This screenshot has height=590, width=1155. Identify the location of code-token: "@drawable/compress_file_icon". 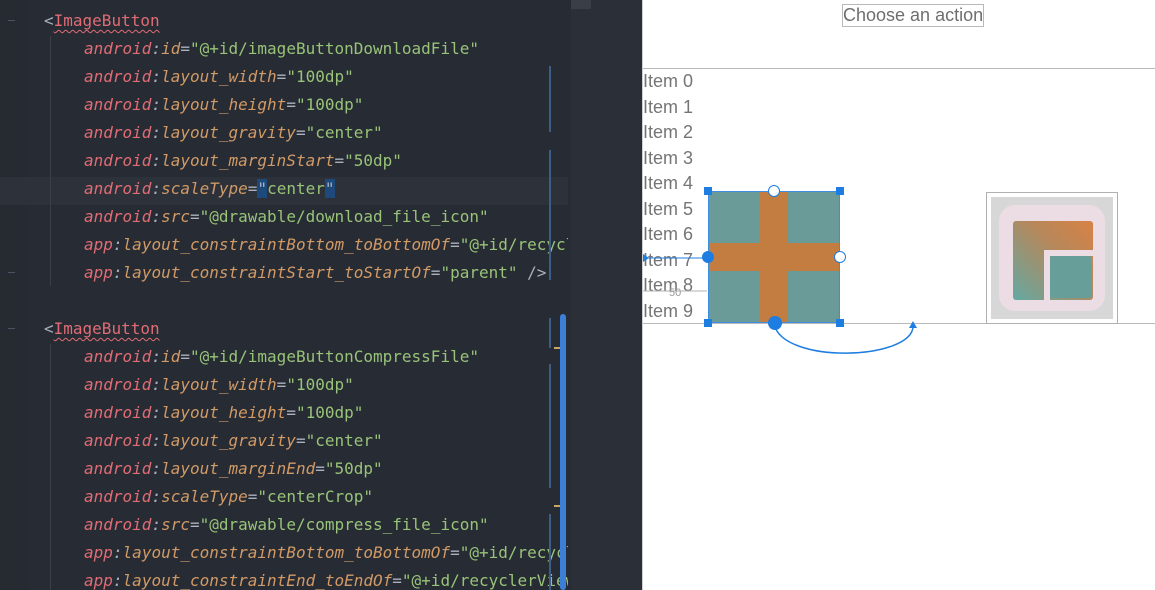
(344, 524).